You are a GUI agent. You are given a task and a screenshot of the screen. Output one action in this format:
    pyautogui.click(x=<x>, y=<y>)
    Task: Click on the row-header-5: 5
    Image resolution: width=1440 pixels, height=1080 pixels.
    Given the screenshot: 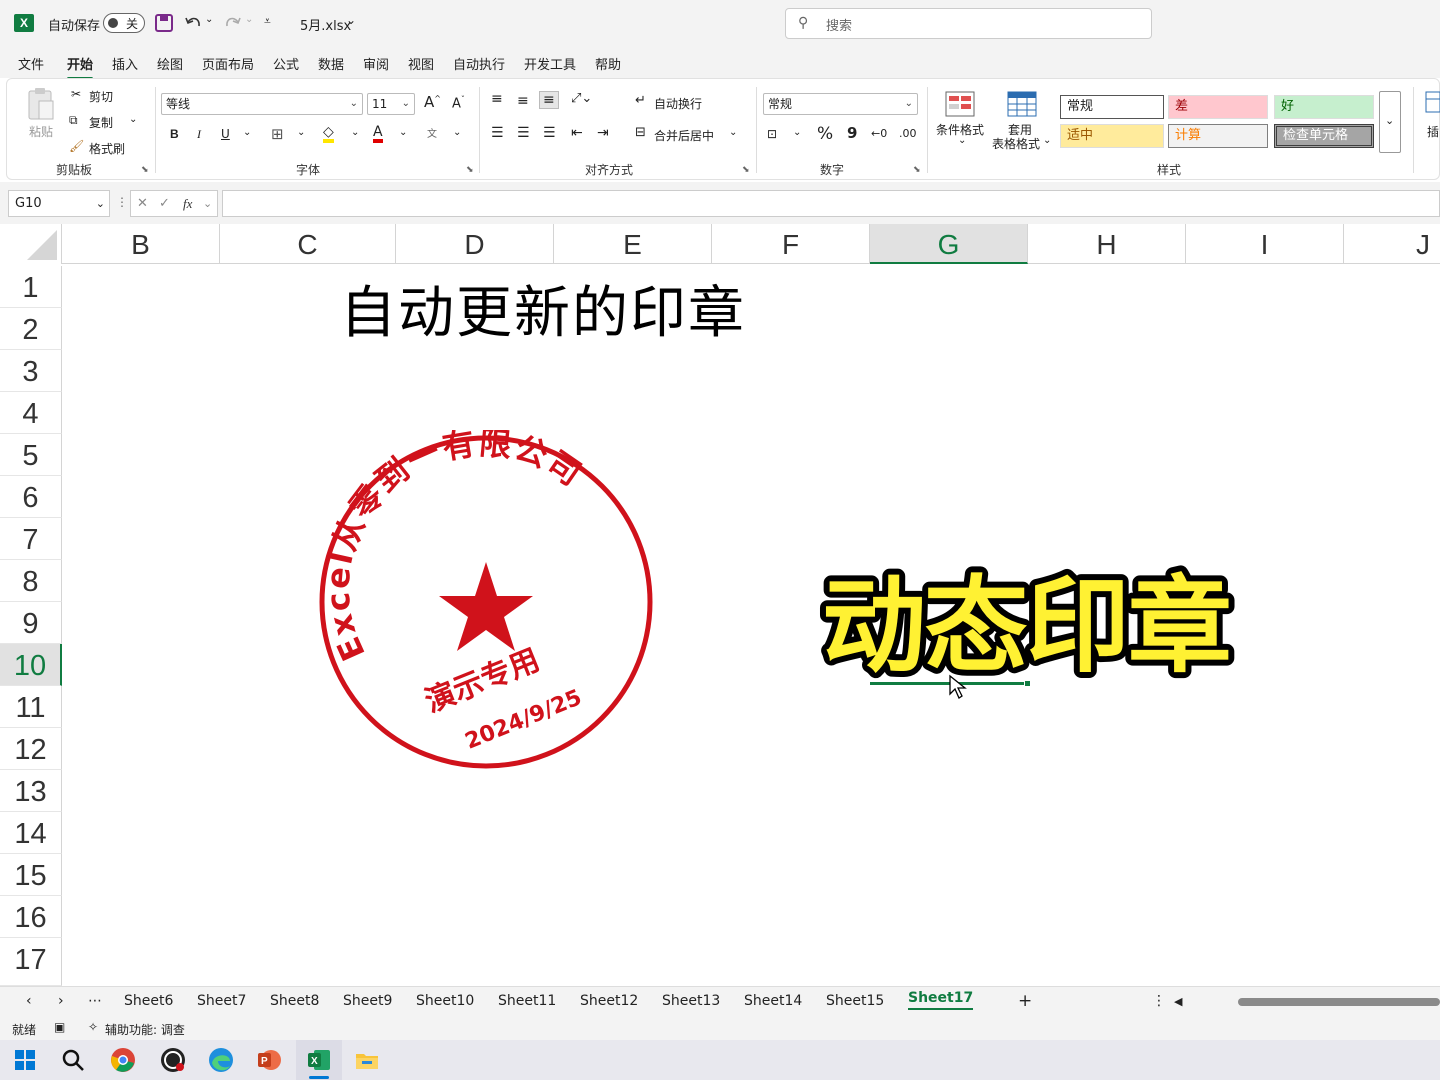 What is the action you would take?
    pyautogui.click(x=31, y=455)
    